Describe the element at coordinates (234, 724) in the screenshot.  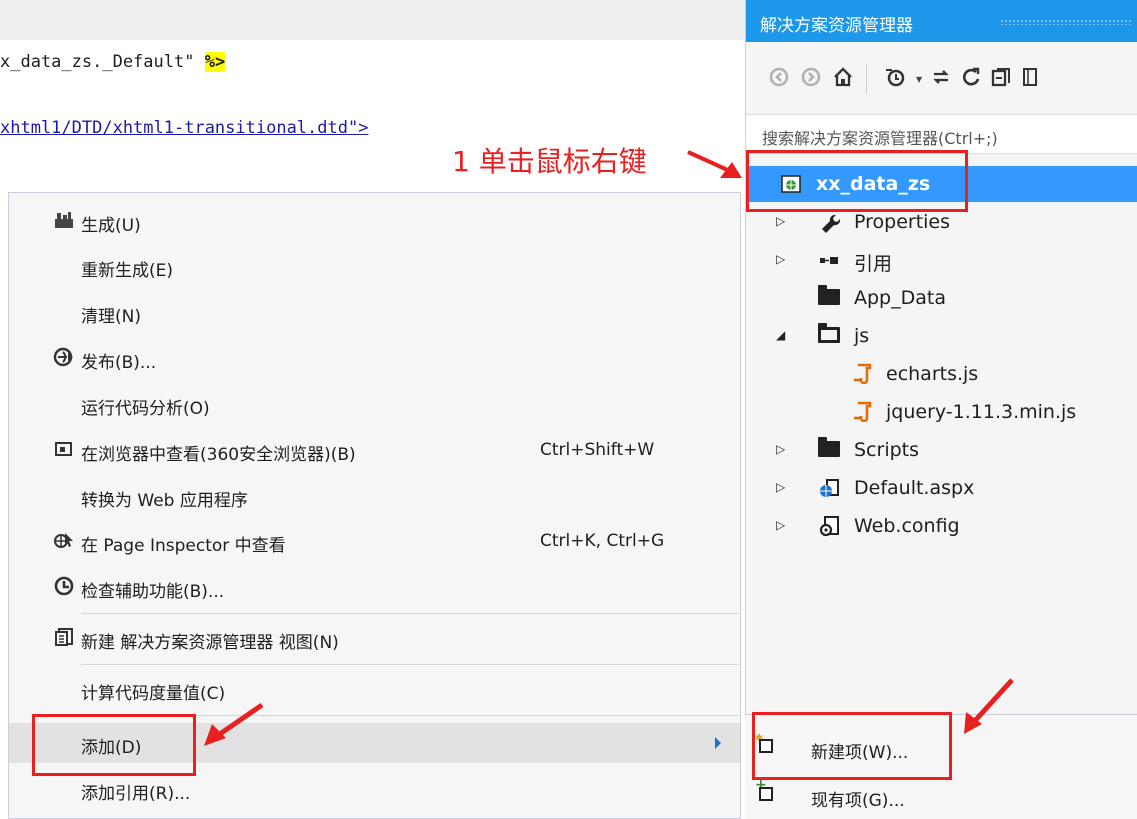
I see `arrow-to-add` at that location.